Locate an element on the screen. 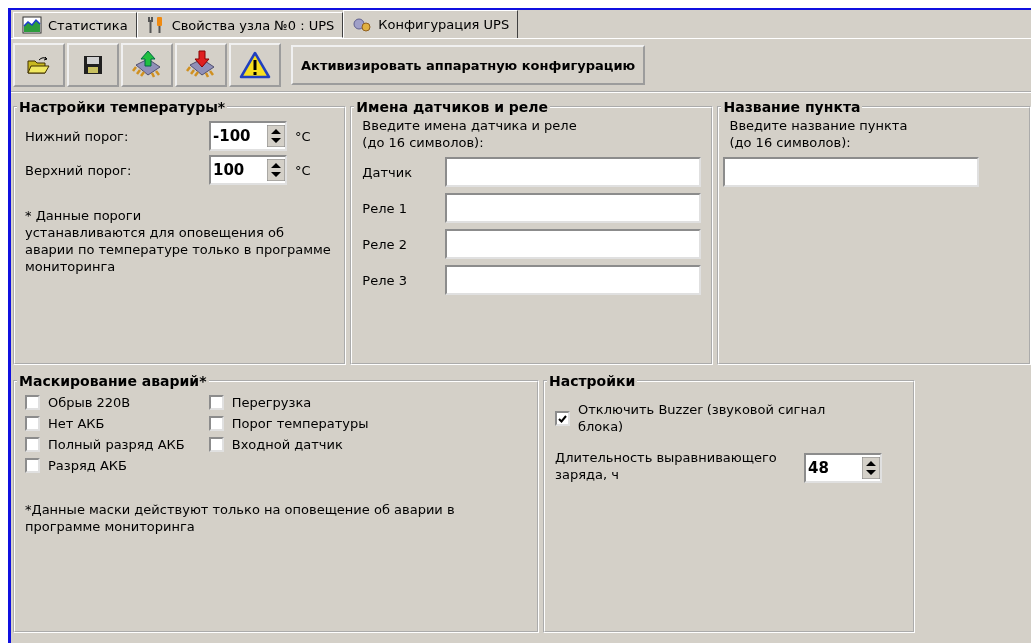 The image size is (1031, 643). checkbox-label: Перегрузка is located at coordinates (271, 402).